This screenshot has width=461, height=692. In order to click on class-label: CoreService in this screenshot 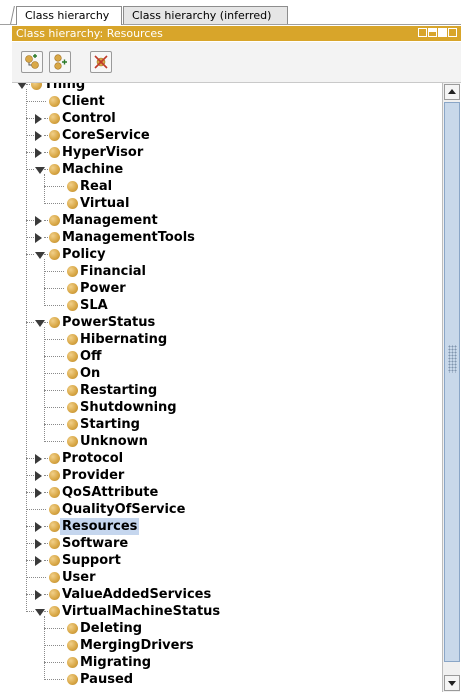, I will do `click(106, 135)`.